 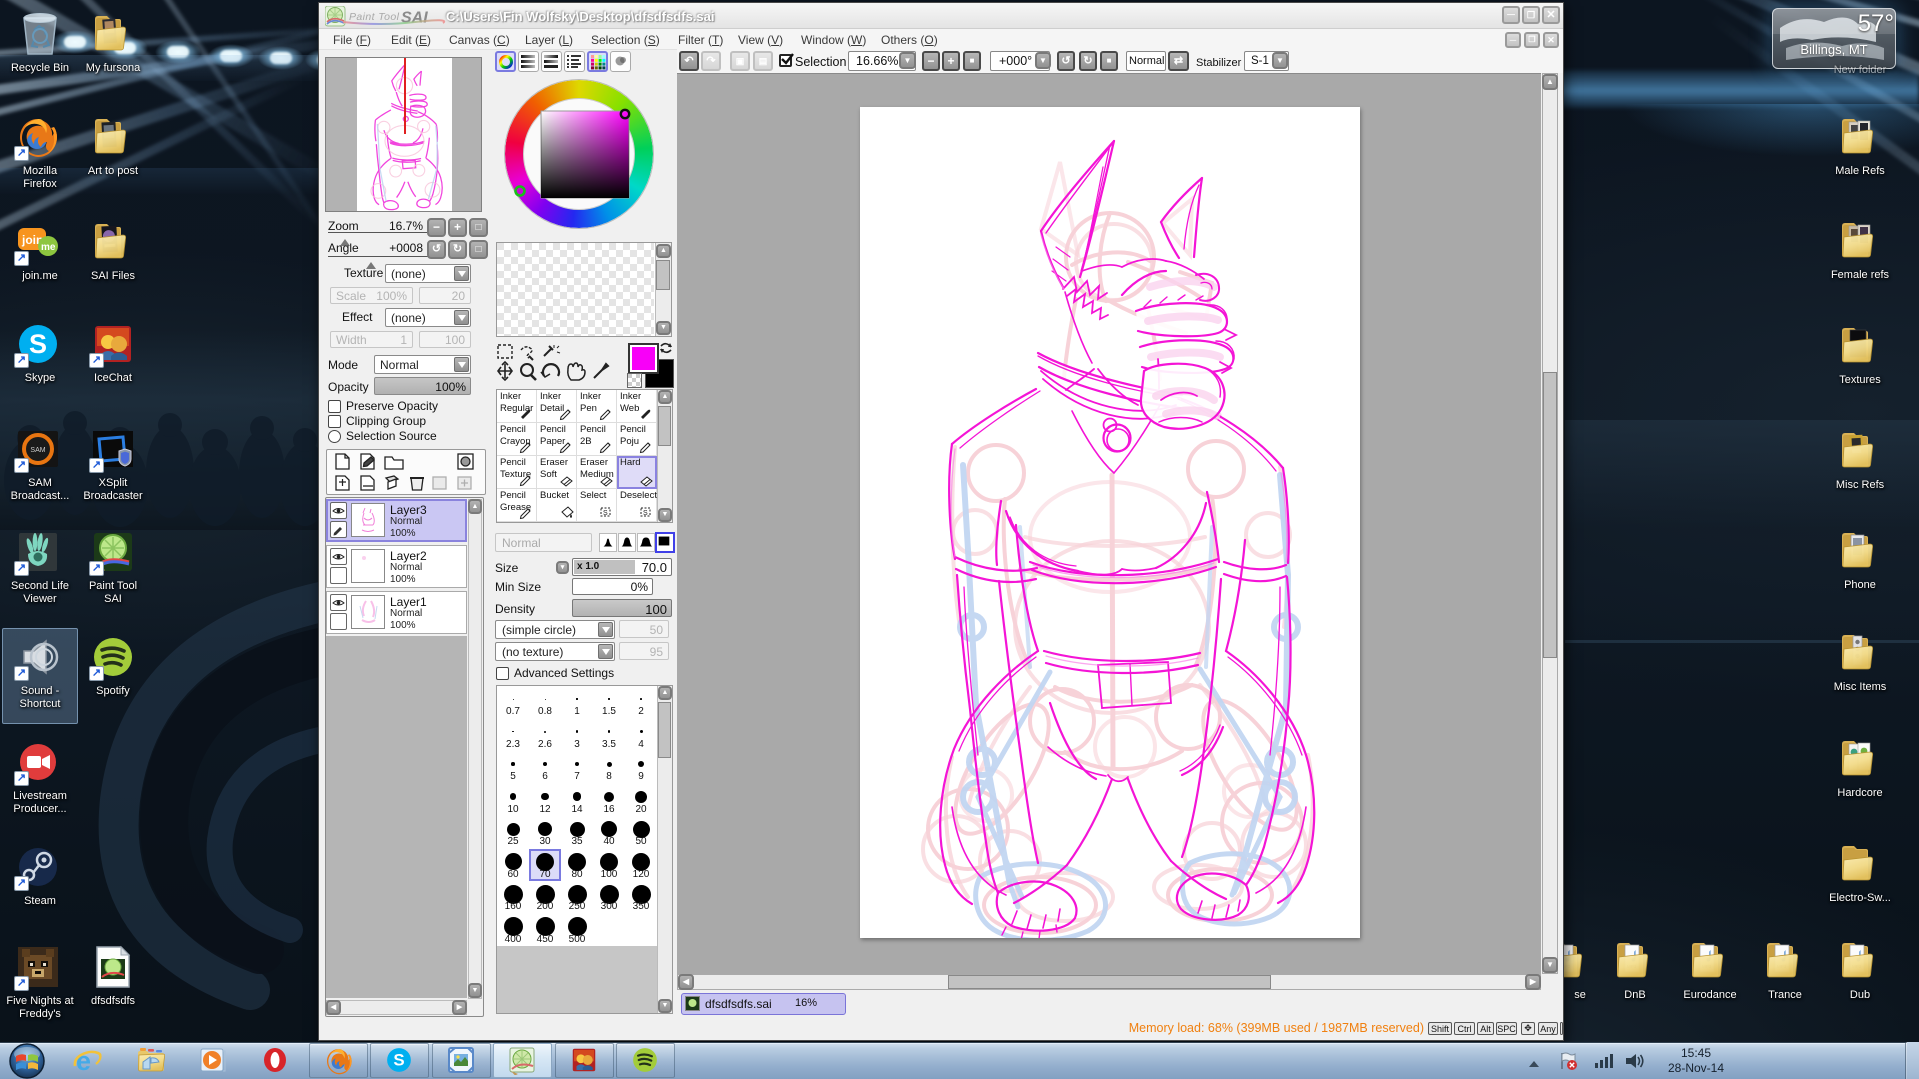 I want to click on svg-text: SAM, so click(x=37, y=450).